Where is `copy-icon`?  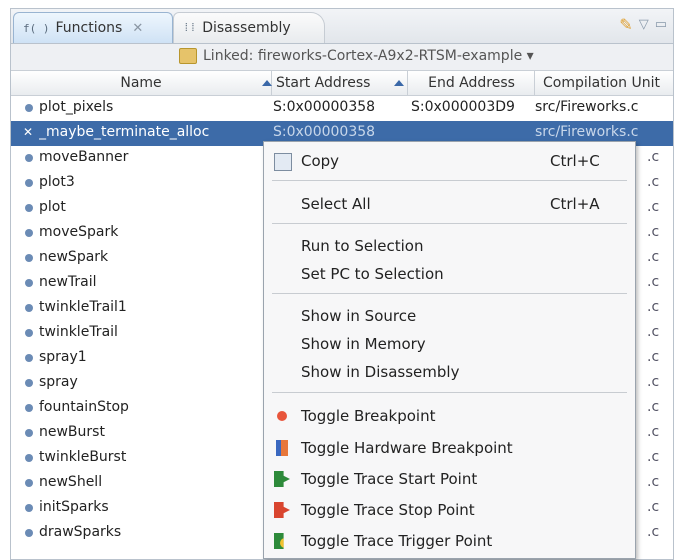
copy-icon is located at coordinates (283, 162).